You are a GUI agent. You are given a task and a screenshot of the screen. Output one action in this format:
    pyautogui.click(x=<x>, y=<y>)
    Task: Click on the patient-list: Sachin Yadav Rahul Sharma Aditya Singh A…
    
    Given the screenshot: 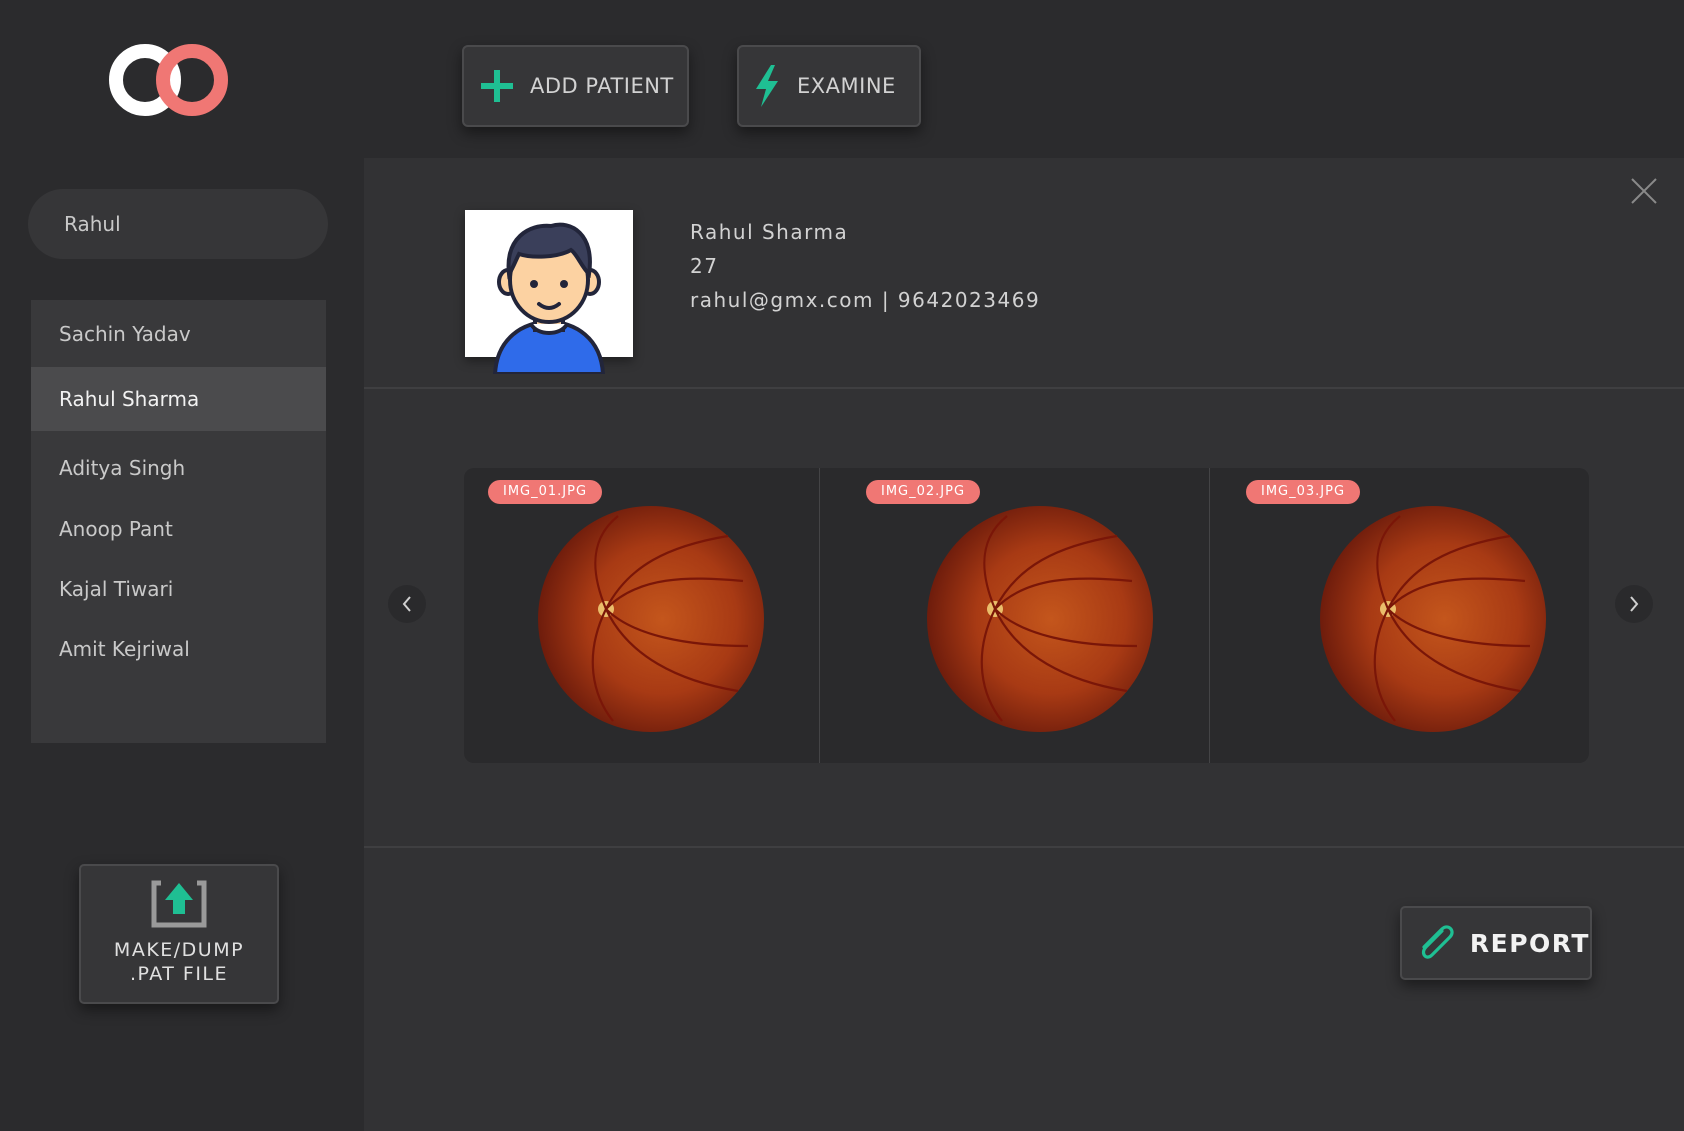 What is the action you would take?
    pyautogui.click(x=178, y=521)
    